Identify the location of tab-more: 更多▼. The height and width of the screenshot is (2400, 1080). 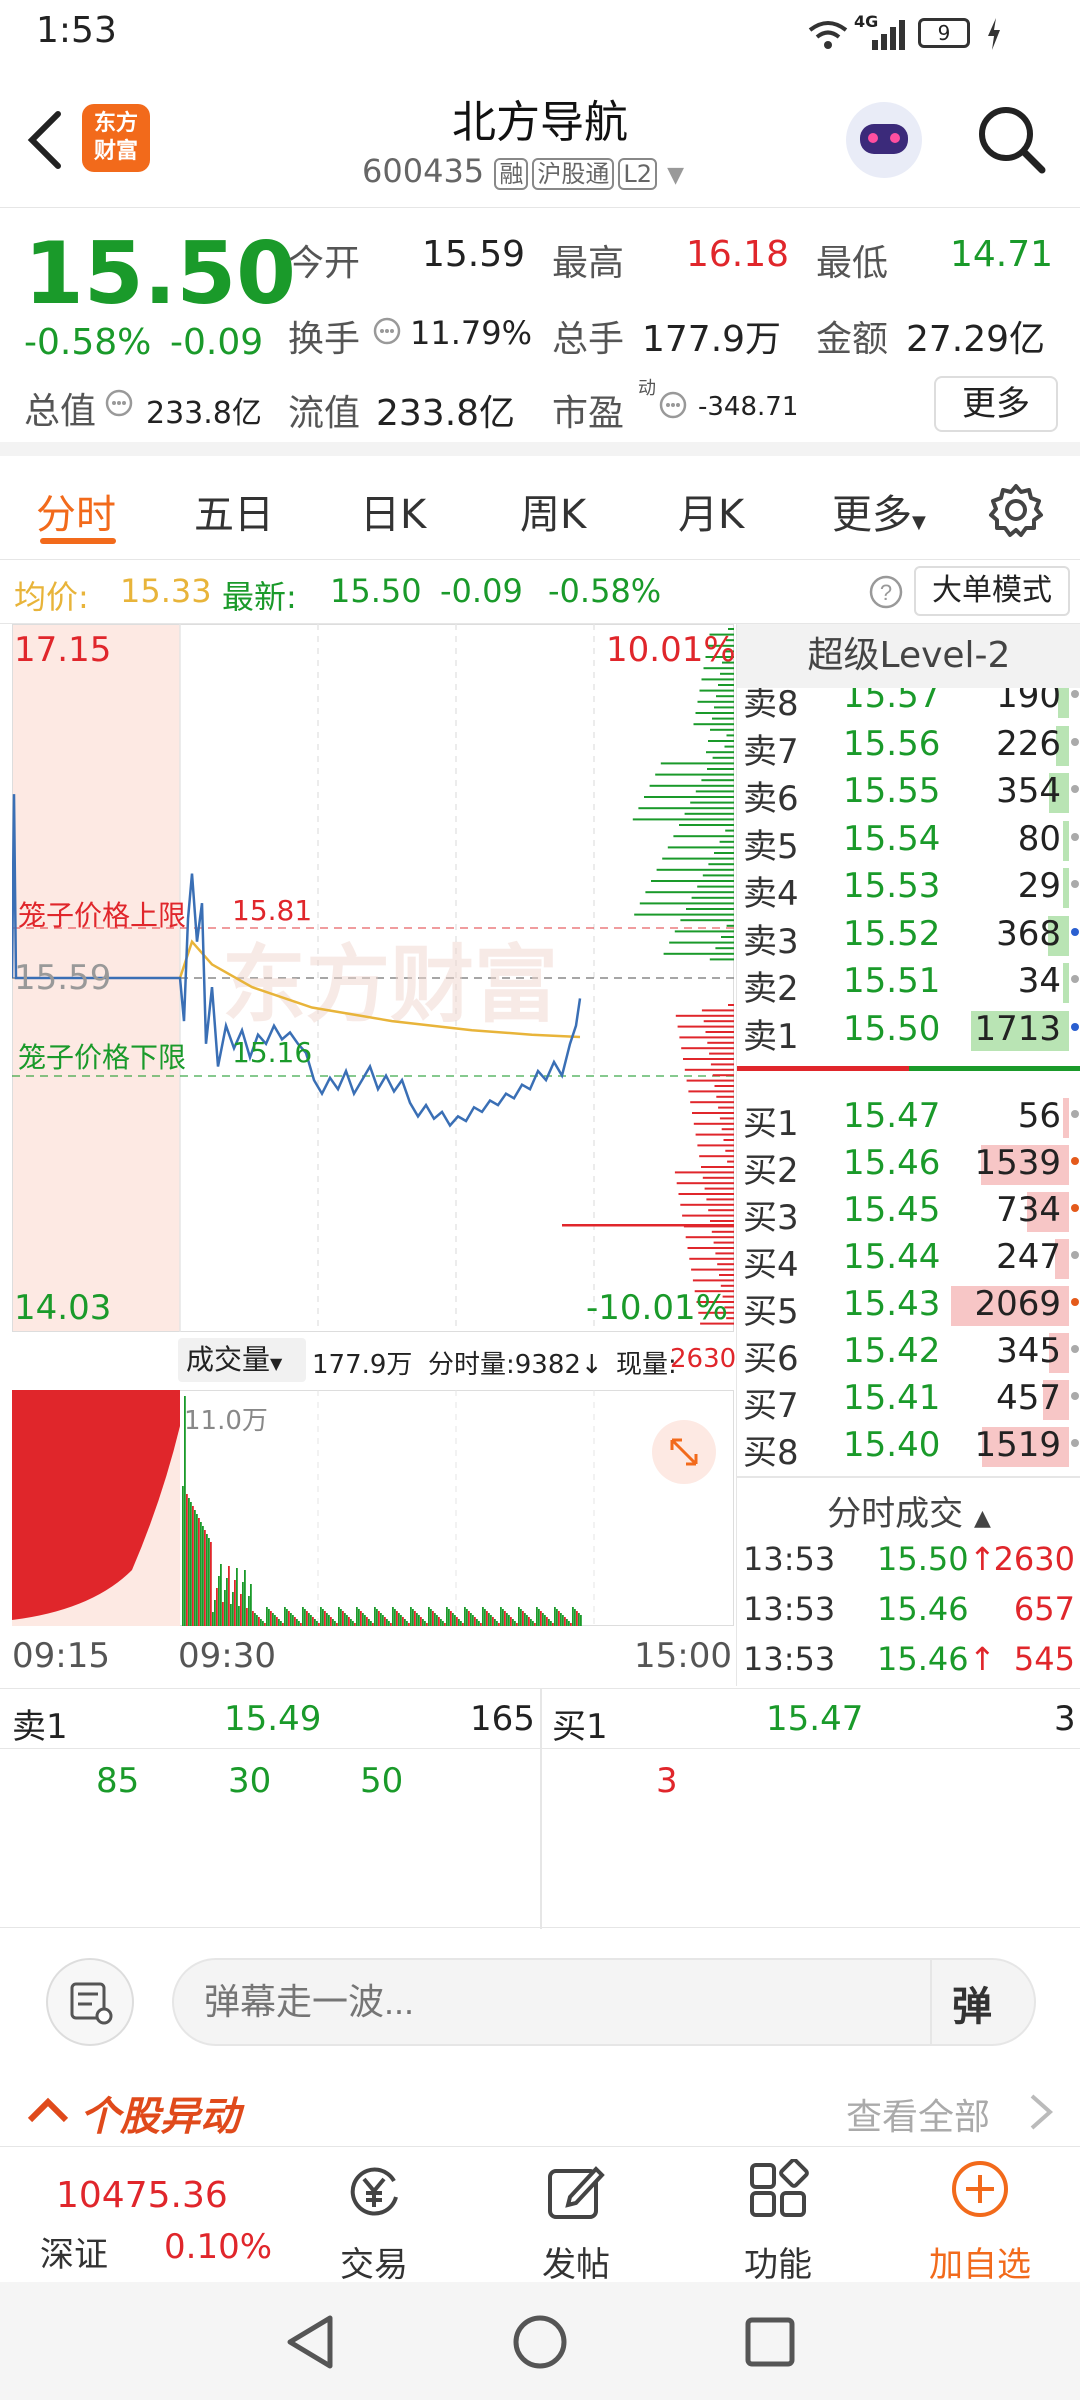
(879, 511).